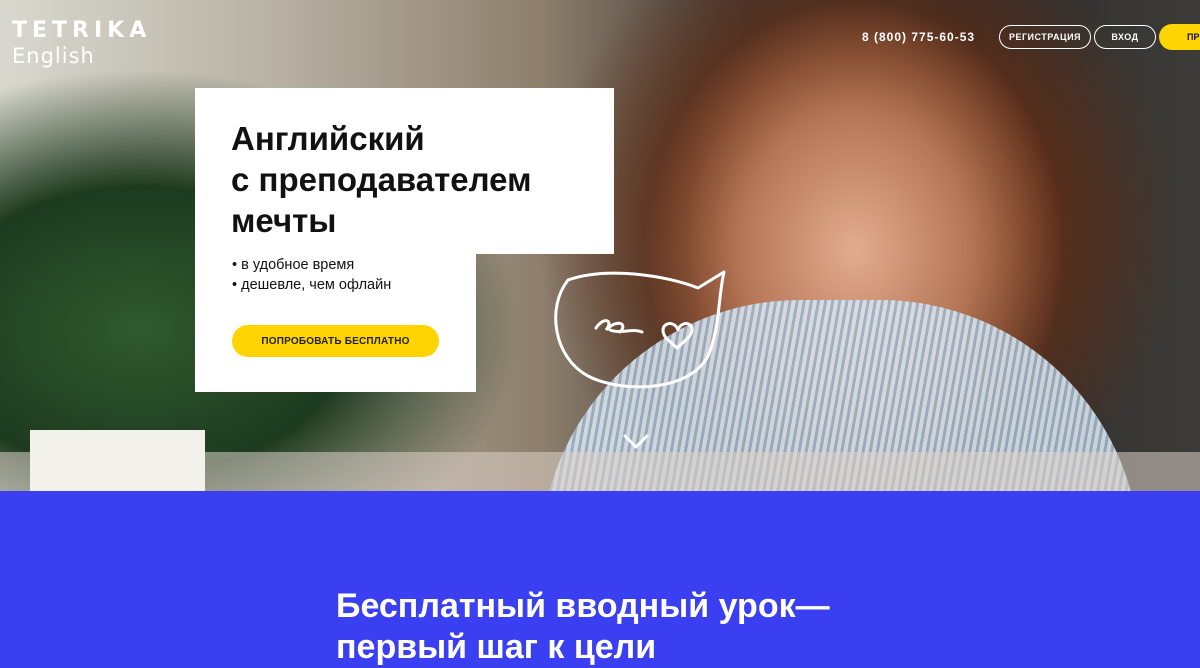 The image size is (1200, 668). I want to click on phone-number: 8 (800) 775-60-53, so click(918, 37).